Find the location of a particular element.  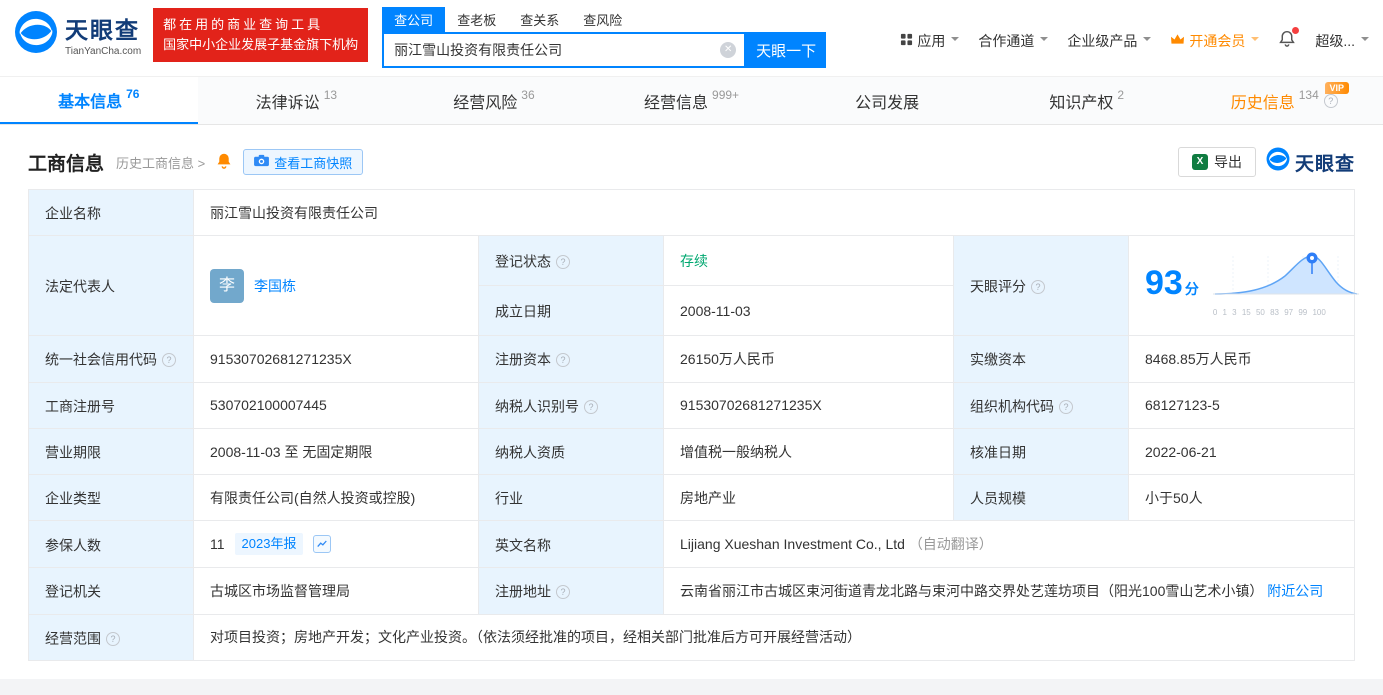

nav-enterprise-products: 企业级产品 is located at coordinates (1109, 41).